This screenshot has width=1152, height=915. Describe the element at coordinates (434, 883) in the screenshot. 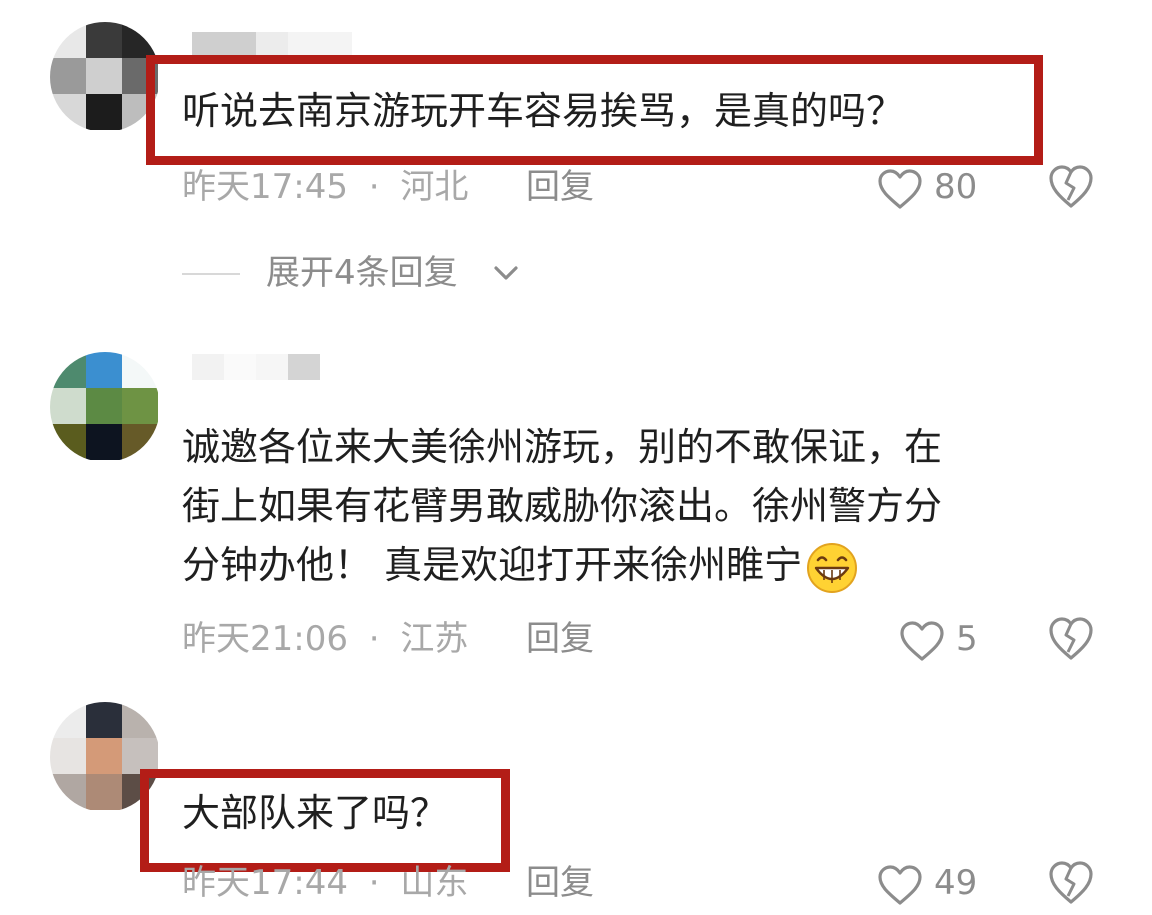

I see `comment-location: 山东` at that location.